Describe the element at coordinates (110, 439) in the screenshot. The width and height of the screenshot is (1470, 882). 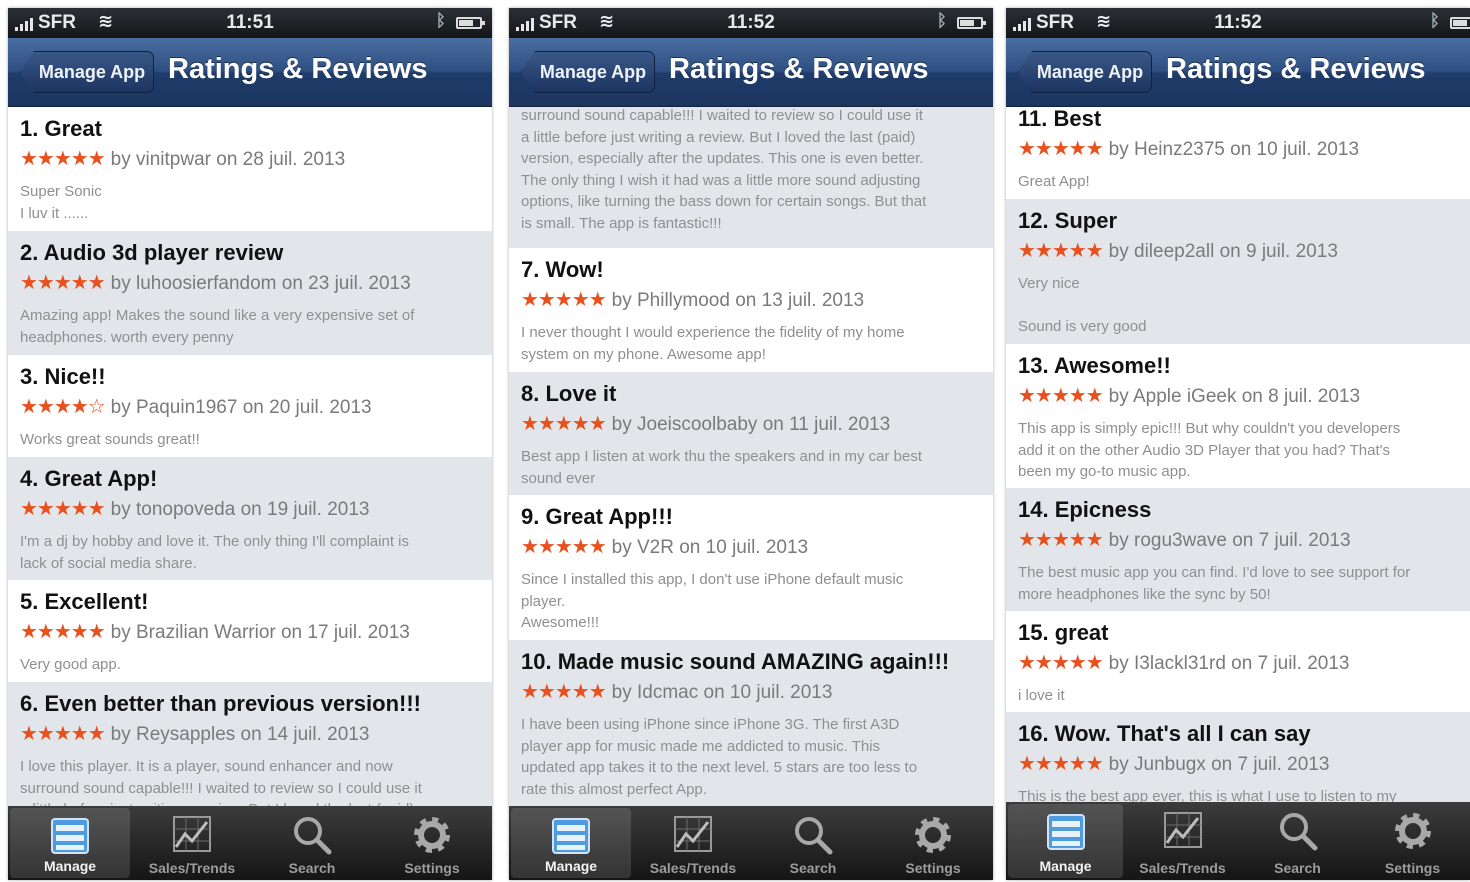
I see `review-body: Works great sounds great!!` at that location.